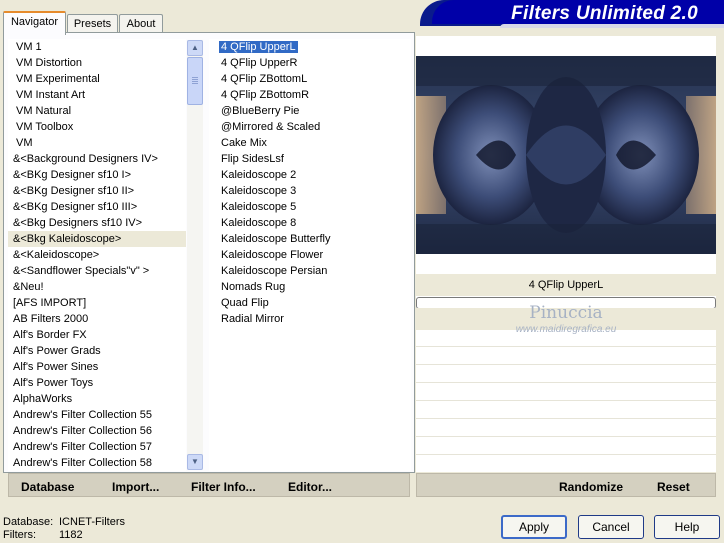  What do you see at coordinates (97, 111) in the screenshot?
I see `category-list-item: VM Natural` at bounding box center [97, 111].